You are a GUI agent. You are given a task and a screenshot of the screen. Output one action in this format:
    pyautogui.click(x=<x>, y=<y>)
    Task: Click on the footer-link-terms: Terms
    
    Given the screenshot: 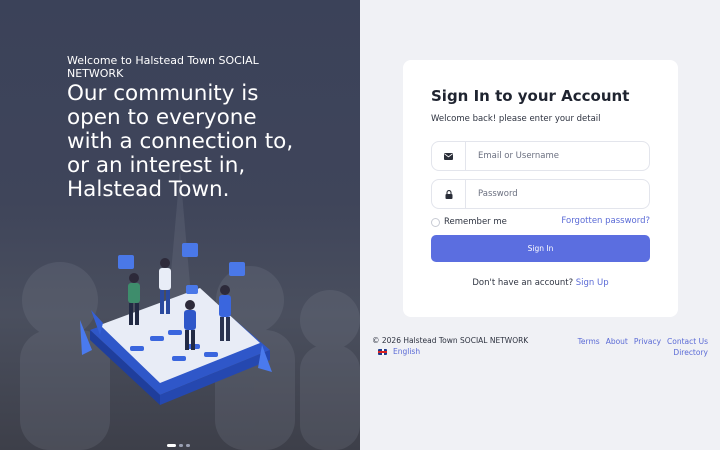 What is the action you would take?
    pyautogui.click(x=589, y=341)
    